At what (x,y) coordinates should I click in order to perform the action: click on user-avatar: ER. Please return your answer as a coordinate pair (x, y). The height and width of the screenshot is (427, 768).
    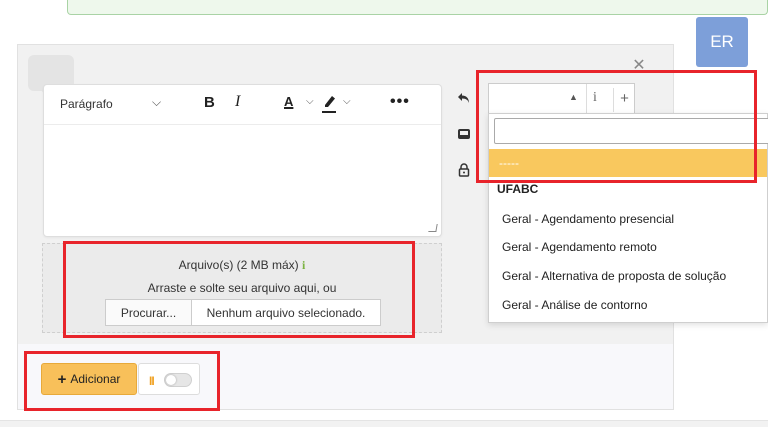
    Looking at the image, I should click on (722, 42).